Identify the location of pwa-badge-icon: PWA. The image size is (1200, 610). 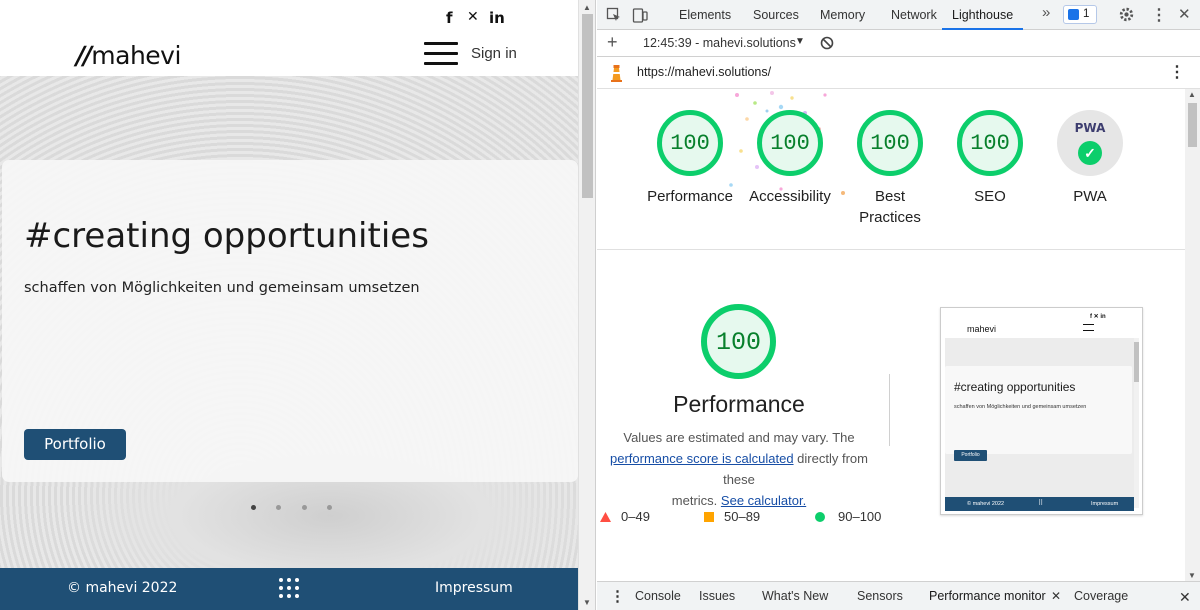
(1090, 128).